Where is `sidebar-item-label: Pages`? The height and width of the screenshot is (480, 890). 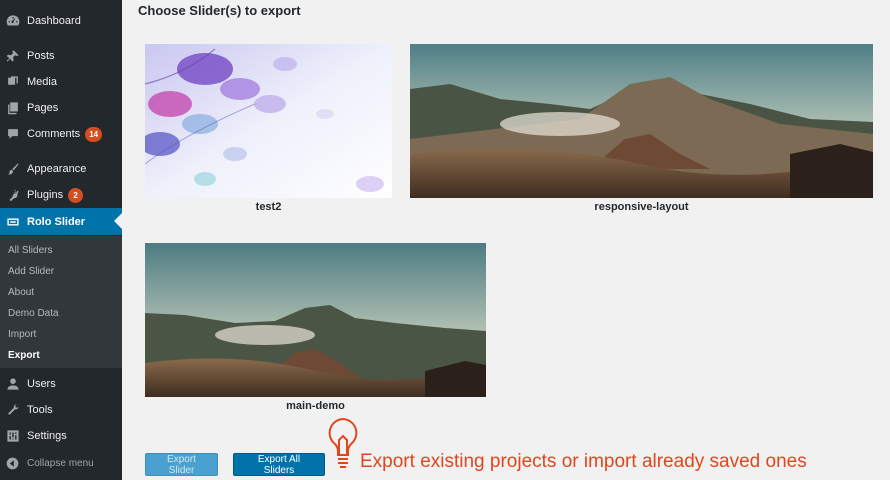
sidebar-item-label: Pages is located at coordinates (43, 108).